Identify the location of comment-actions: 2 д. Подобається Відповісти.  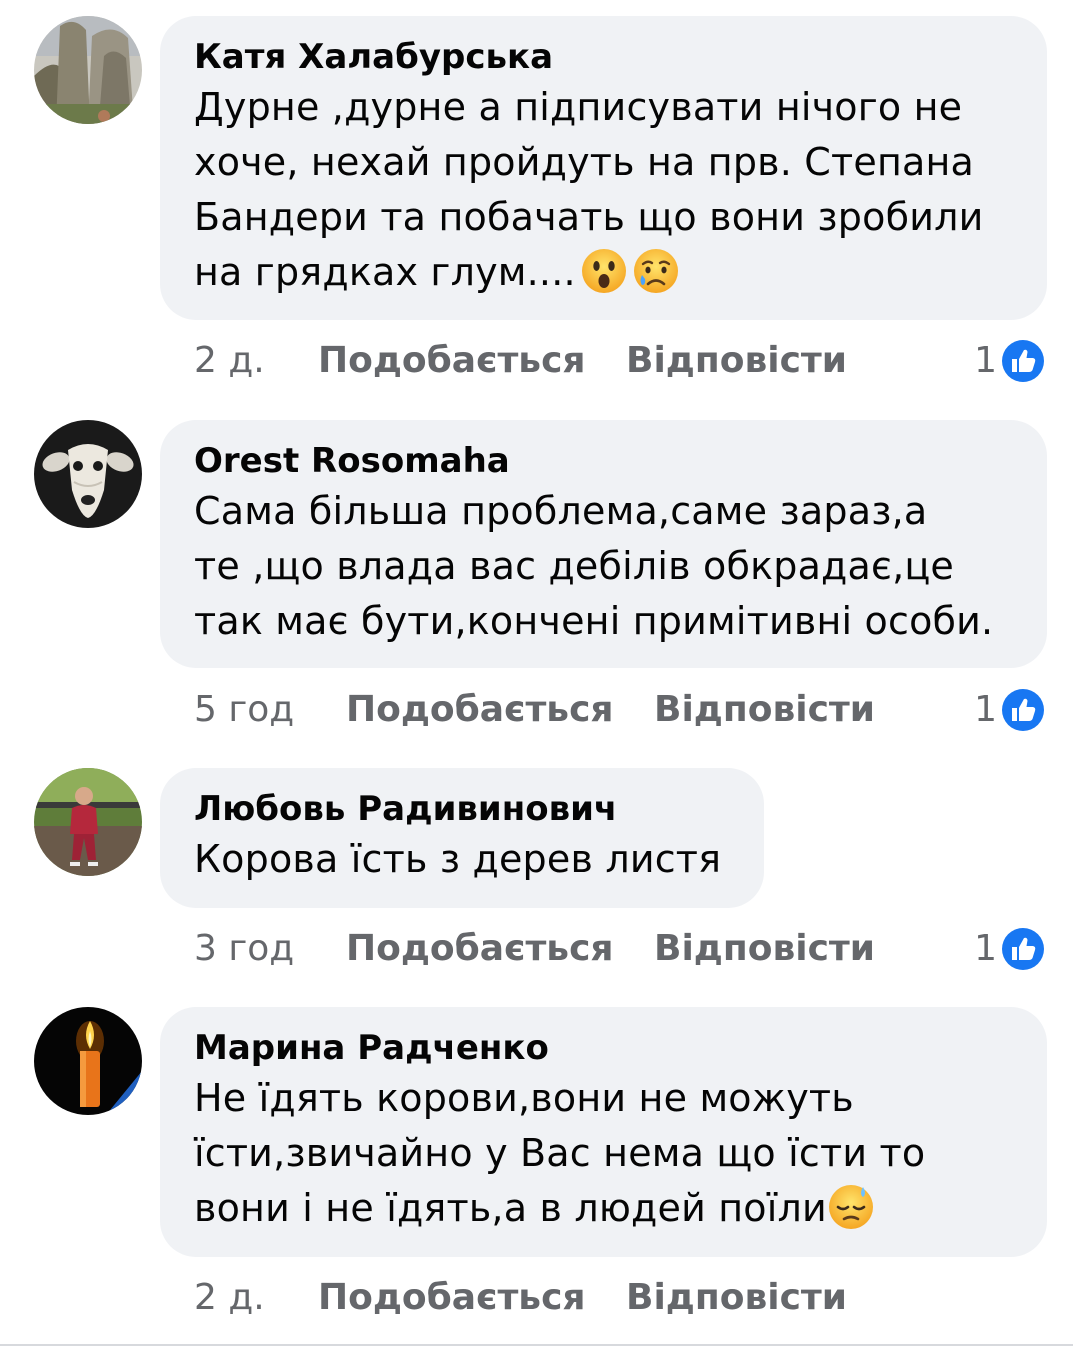
(619, 1298).